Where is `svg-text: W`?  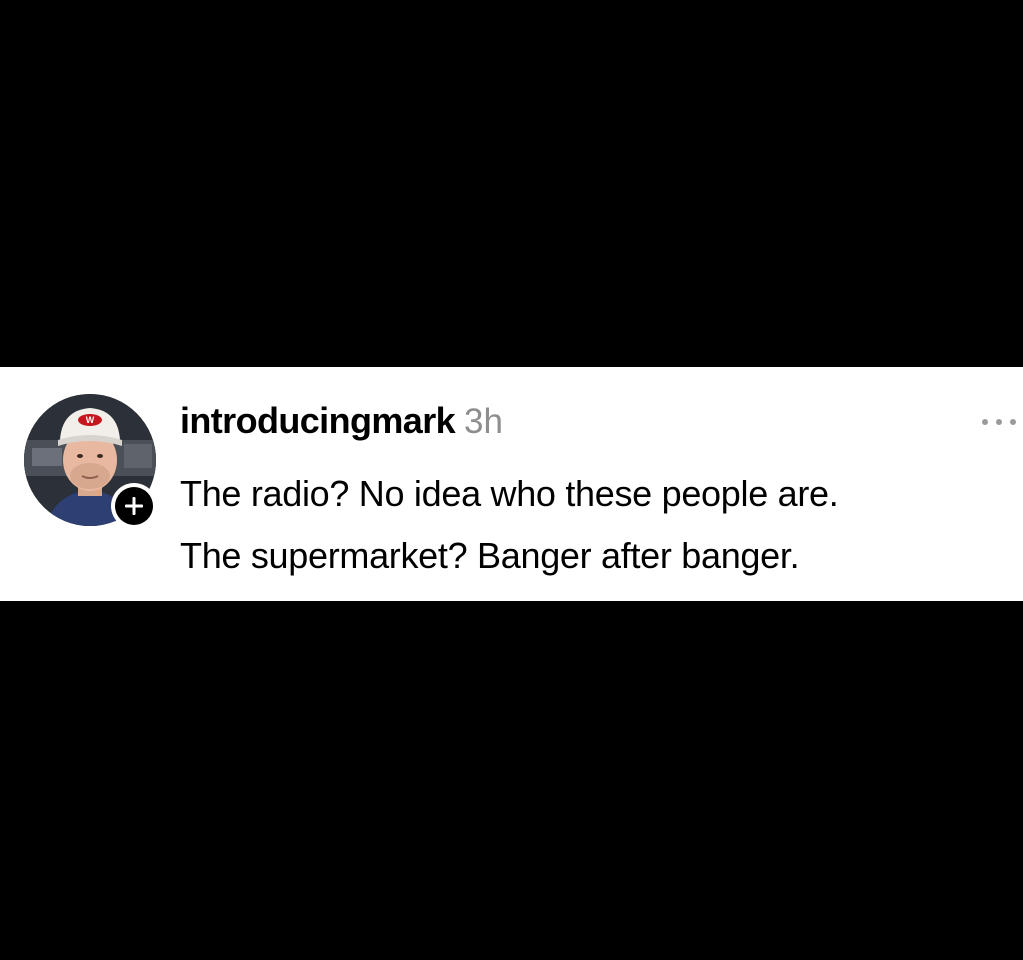 svg-text: W is located at coordinates (90, 420).